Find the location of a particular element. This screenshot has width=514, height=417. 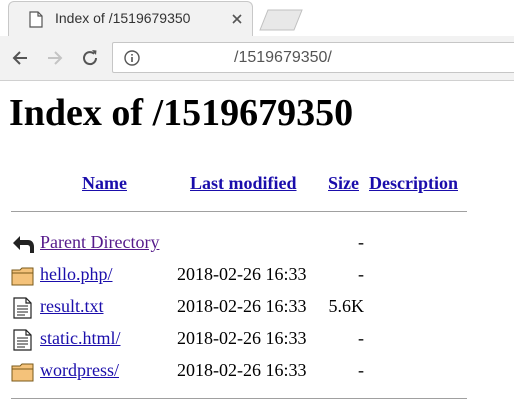

column-header-size: Size is located at coordinates (343, 183).